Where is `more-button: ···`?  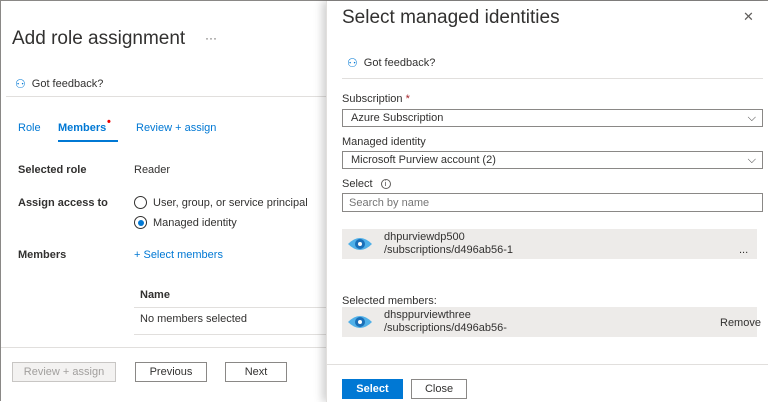 more-button: ··· is located at coordinates (211, 38).